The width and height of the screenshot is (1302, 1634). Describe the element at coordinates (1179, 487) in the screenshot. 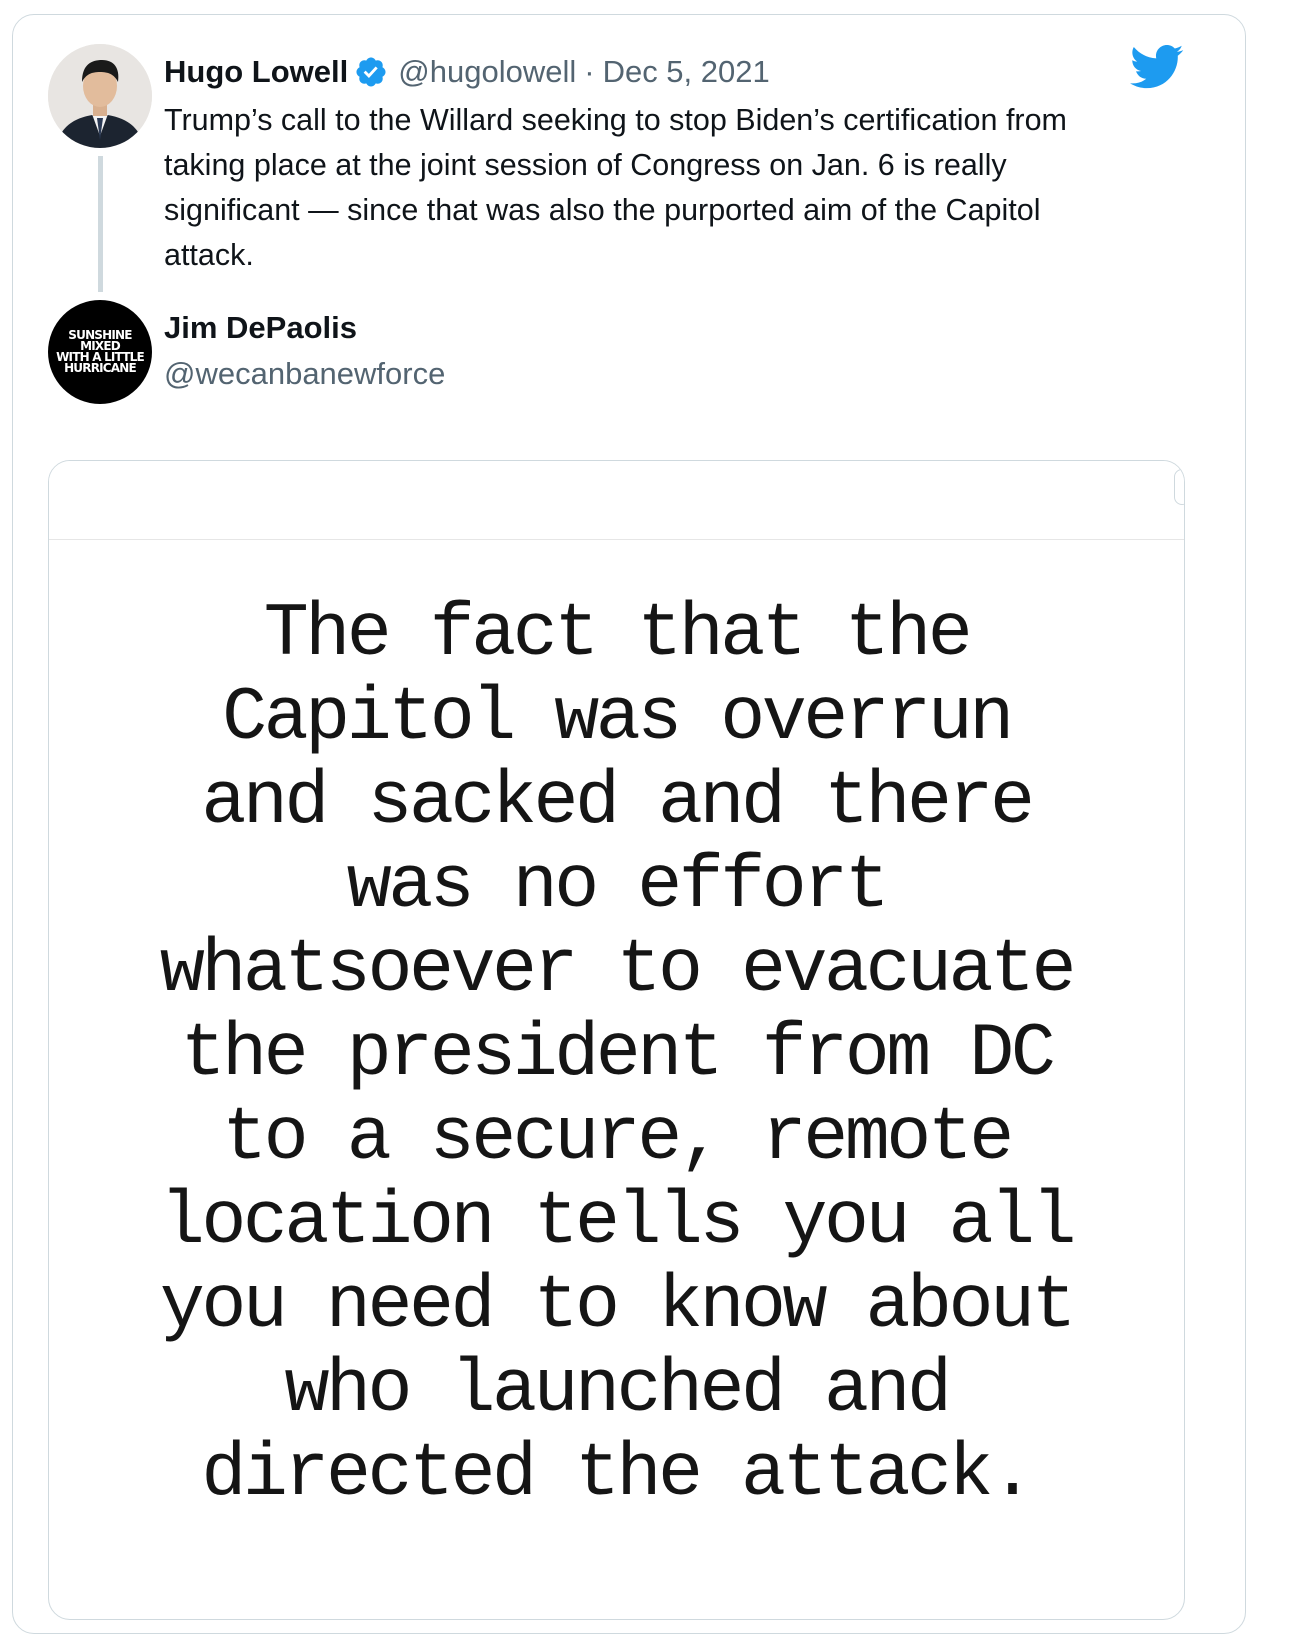

I see `image-corner-artifact` at that location.